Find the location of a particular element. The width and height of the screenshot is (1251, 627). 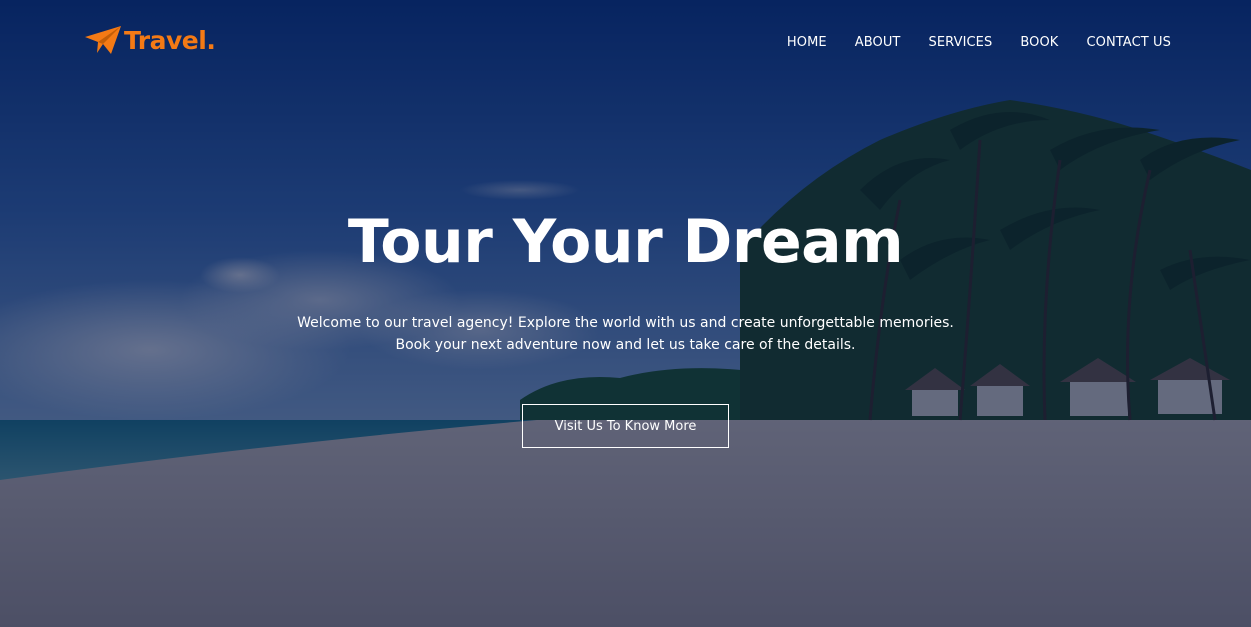

nav-item-about: ABOUT is located at coordinates (878, 42).